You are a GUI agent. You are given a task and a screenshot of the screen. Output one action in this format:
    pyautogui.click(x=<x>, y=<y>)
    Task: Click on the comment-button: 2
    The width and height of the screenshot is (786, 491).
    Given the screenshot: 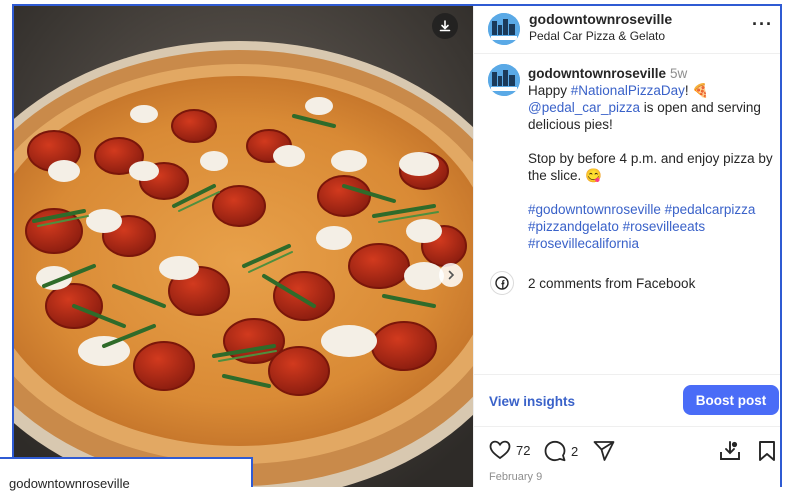 What is the action you would take?
    pyautogui.click(x=561, y=451)
    